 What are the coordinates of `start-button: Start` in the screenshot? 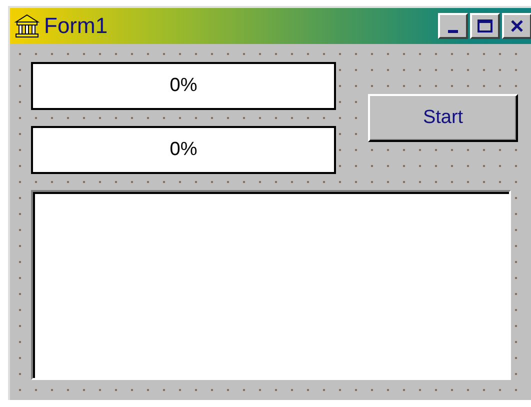 It's located at (443, 118).